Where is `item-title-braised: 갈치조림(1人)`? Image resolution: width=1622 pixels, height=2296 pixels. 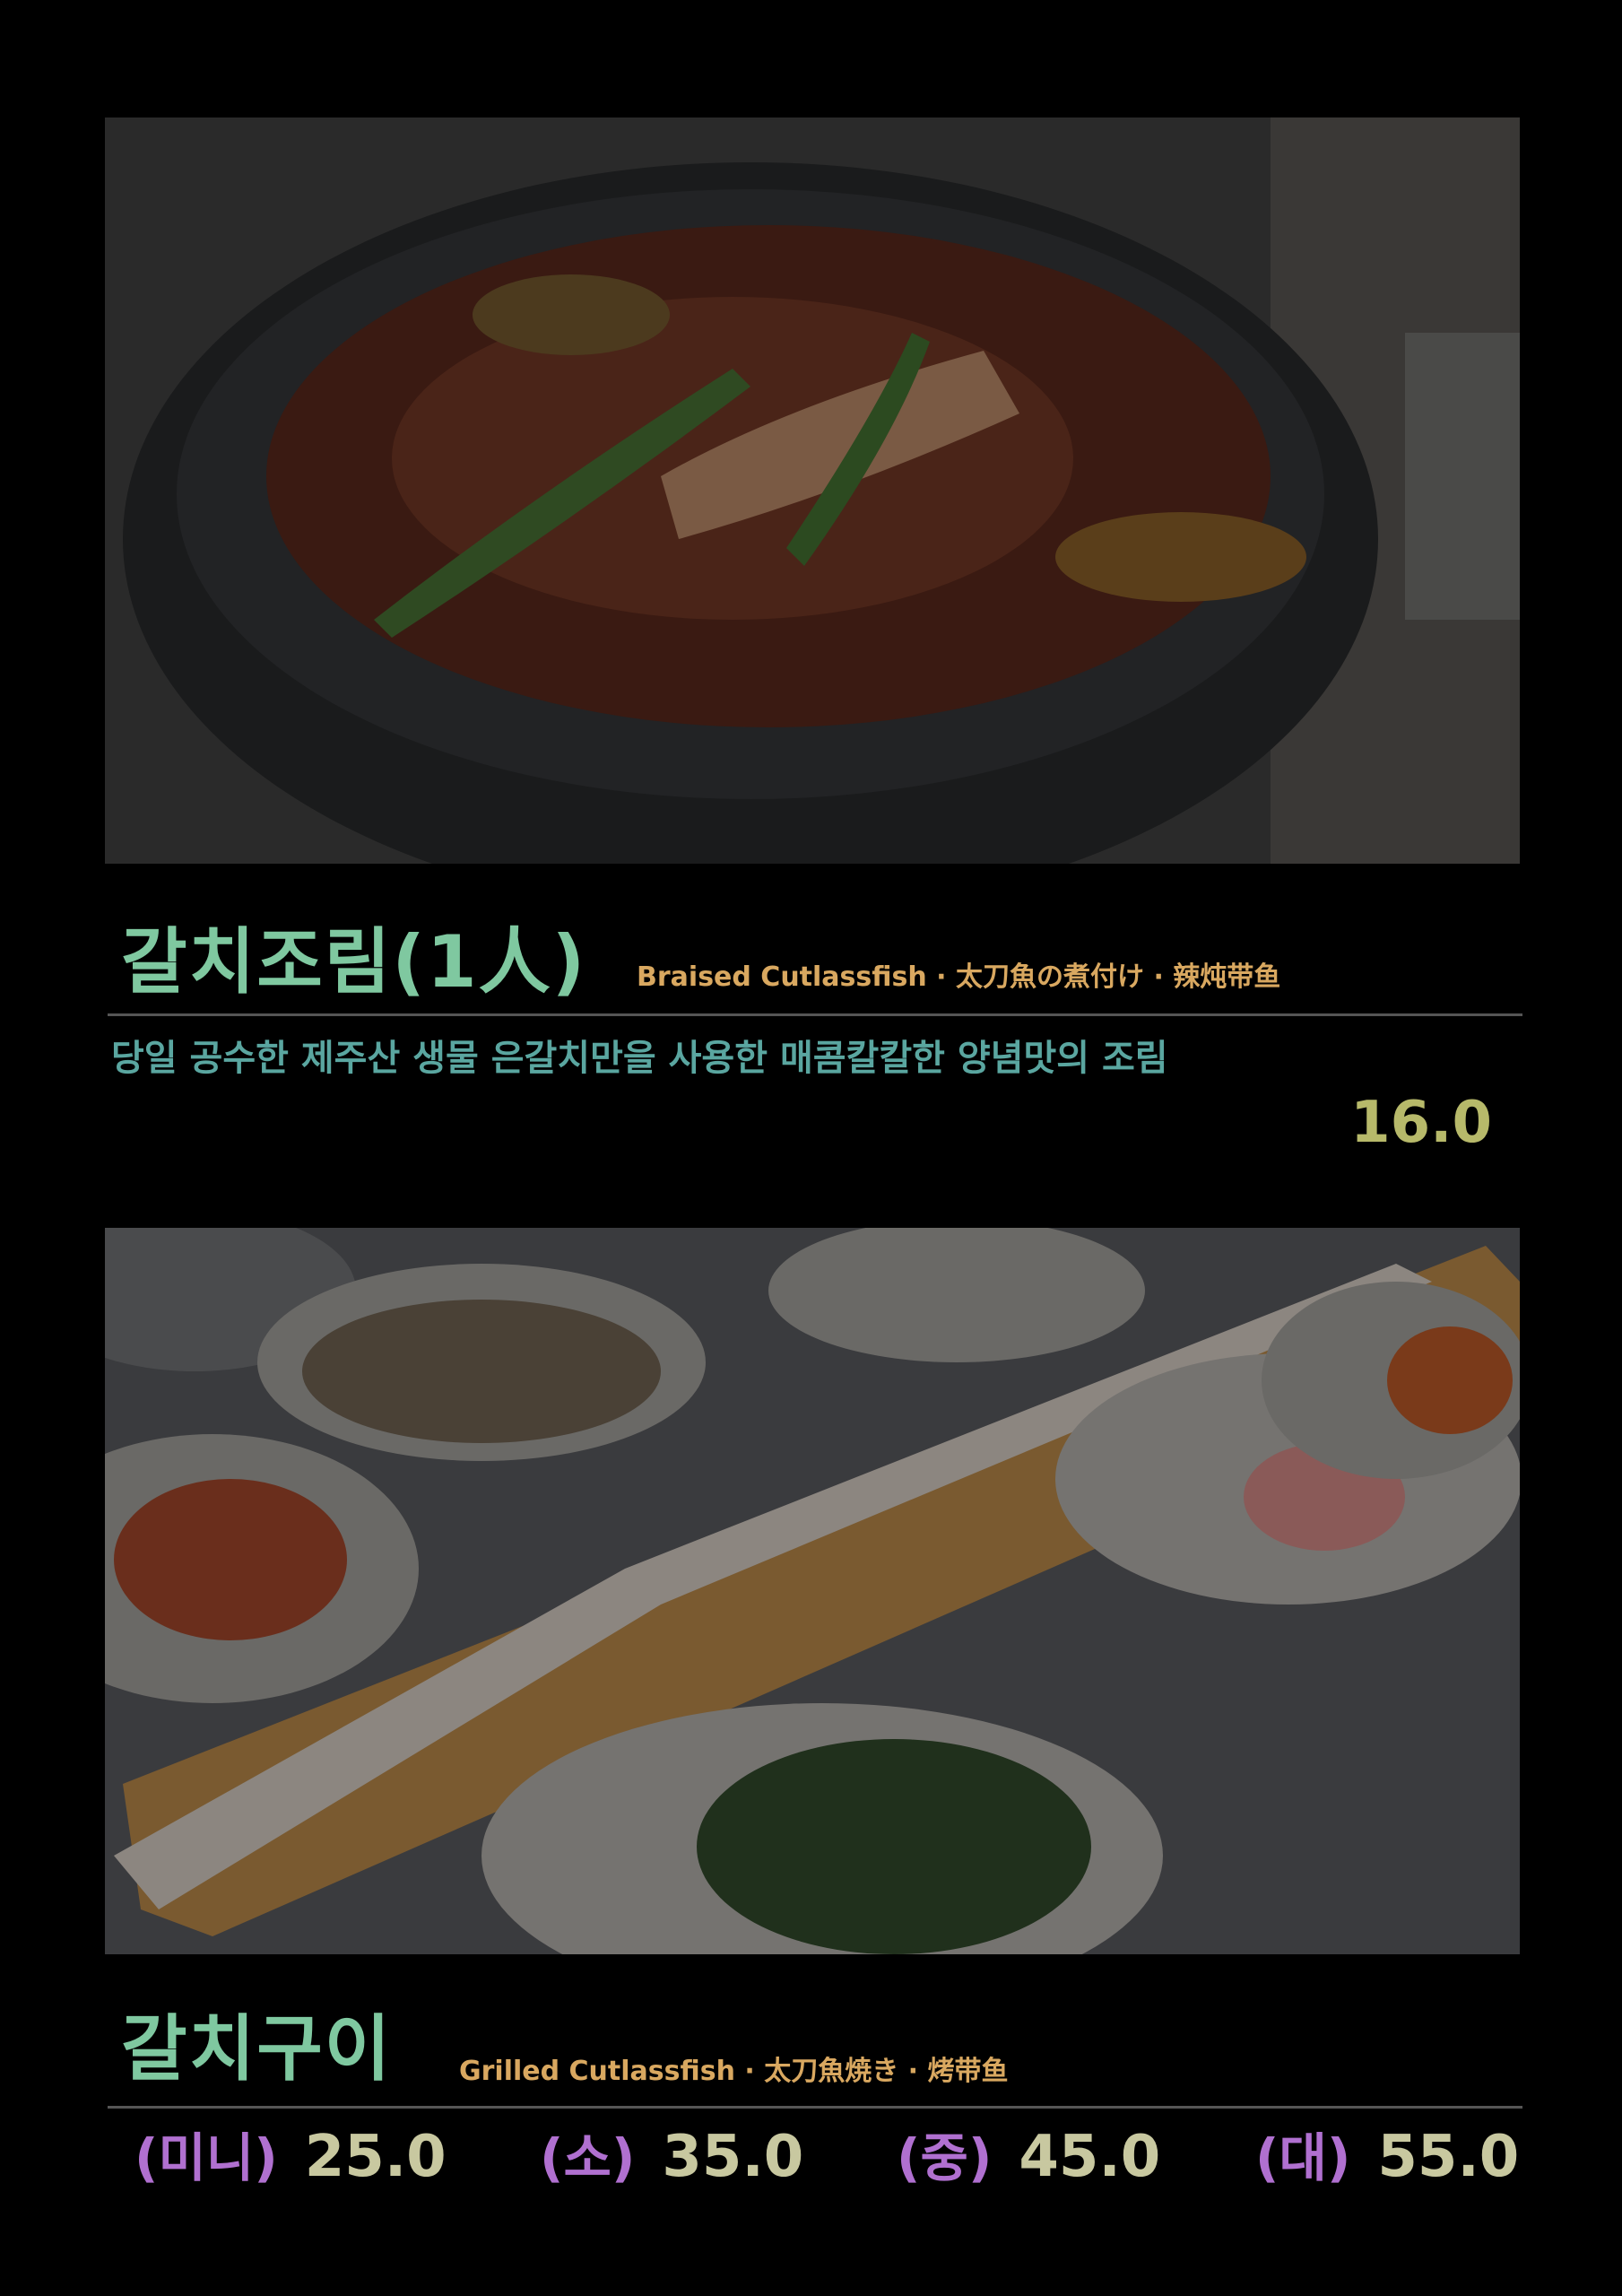
item-title-braised: 갈치조림(1人) is located at coordinates (354, 962).